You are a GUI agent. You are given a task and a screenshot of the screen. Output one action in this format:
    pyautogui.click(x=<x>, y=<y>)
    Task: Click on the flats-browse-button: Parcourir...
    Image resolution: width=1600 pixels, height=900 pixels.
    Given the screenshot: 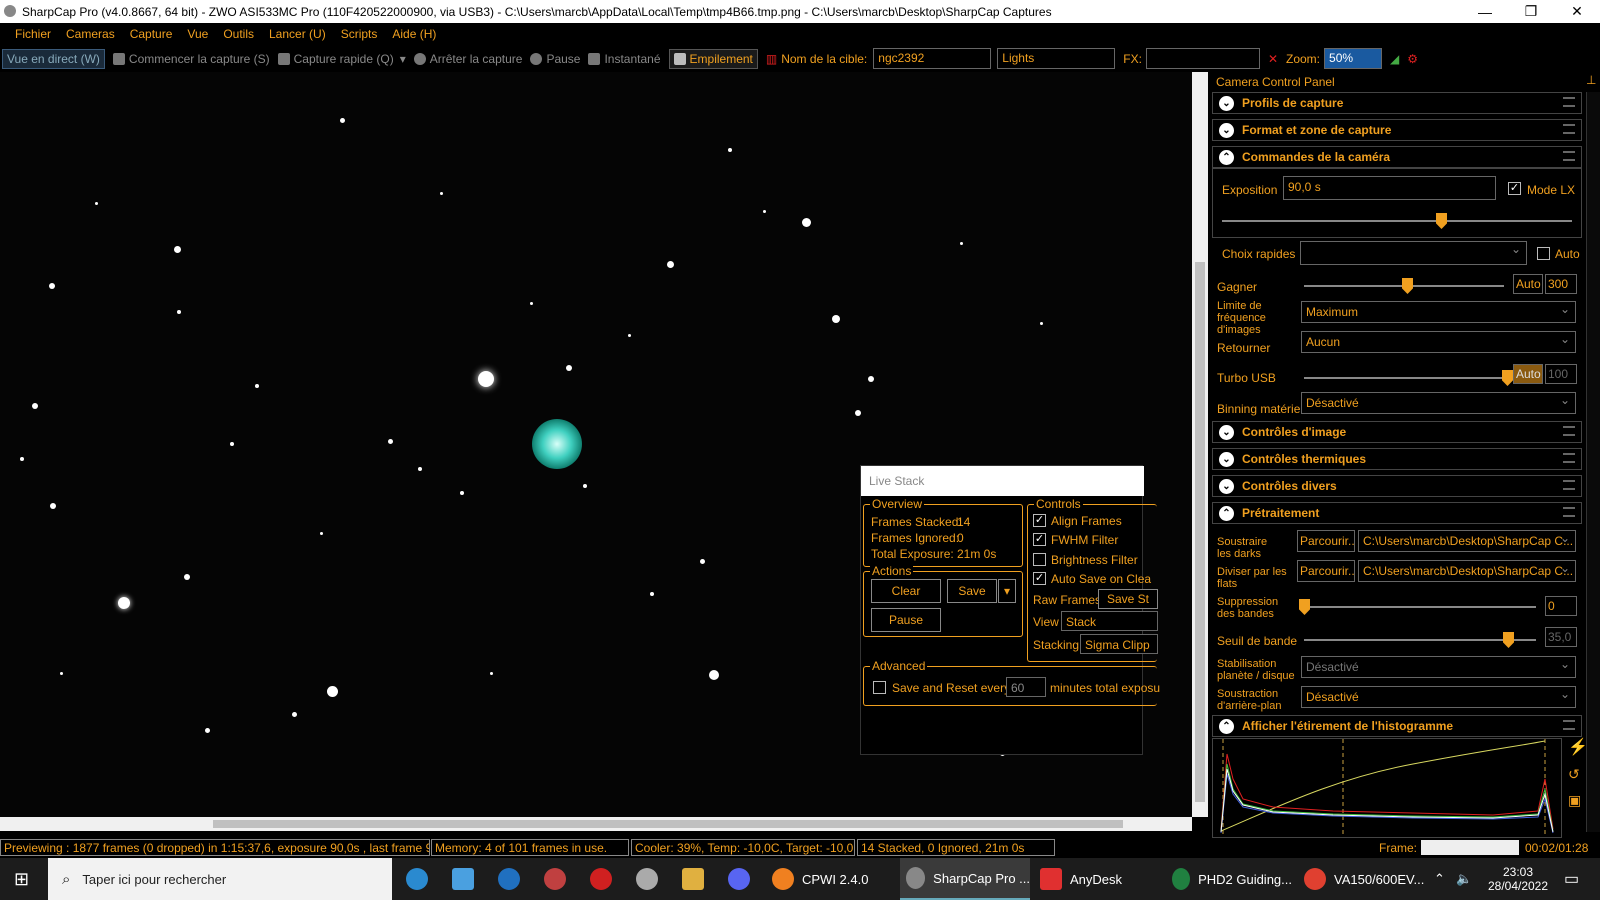 What is the action you would take?
    pyautogui.click(x=1326, y=571)
    